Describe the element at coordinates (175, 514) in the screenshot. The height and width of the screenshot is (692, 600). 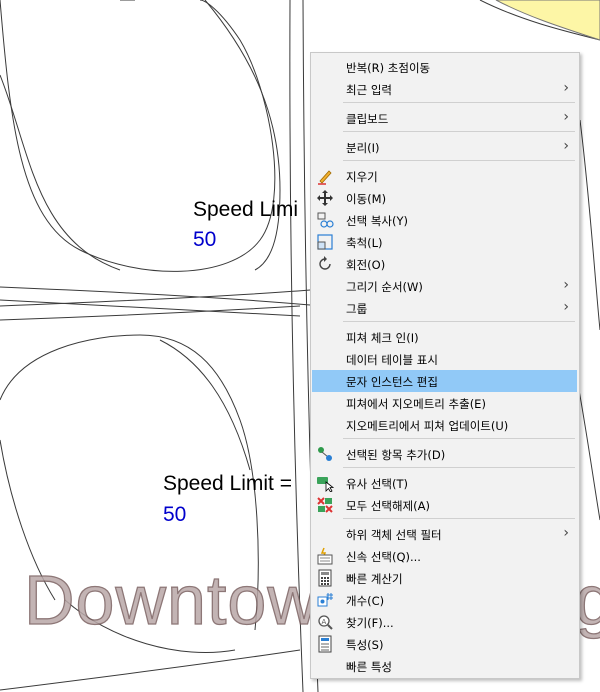
I see `map-value-speed-limit-bottom: 50` at that location.